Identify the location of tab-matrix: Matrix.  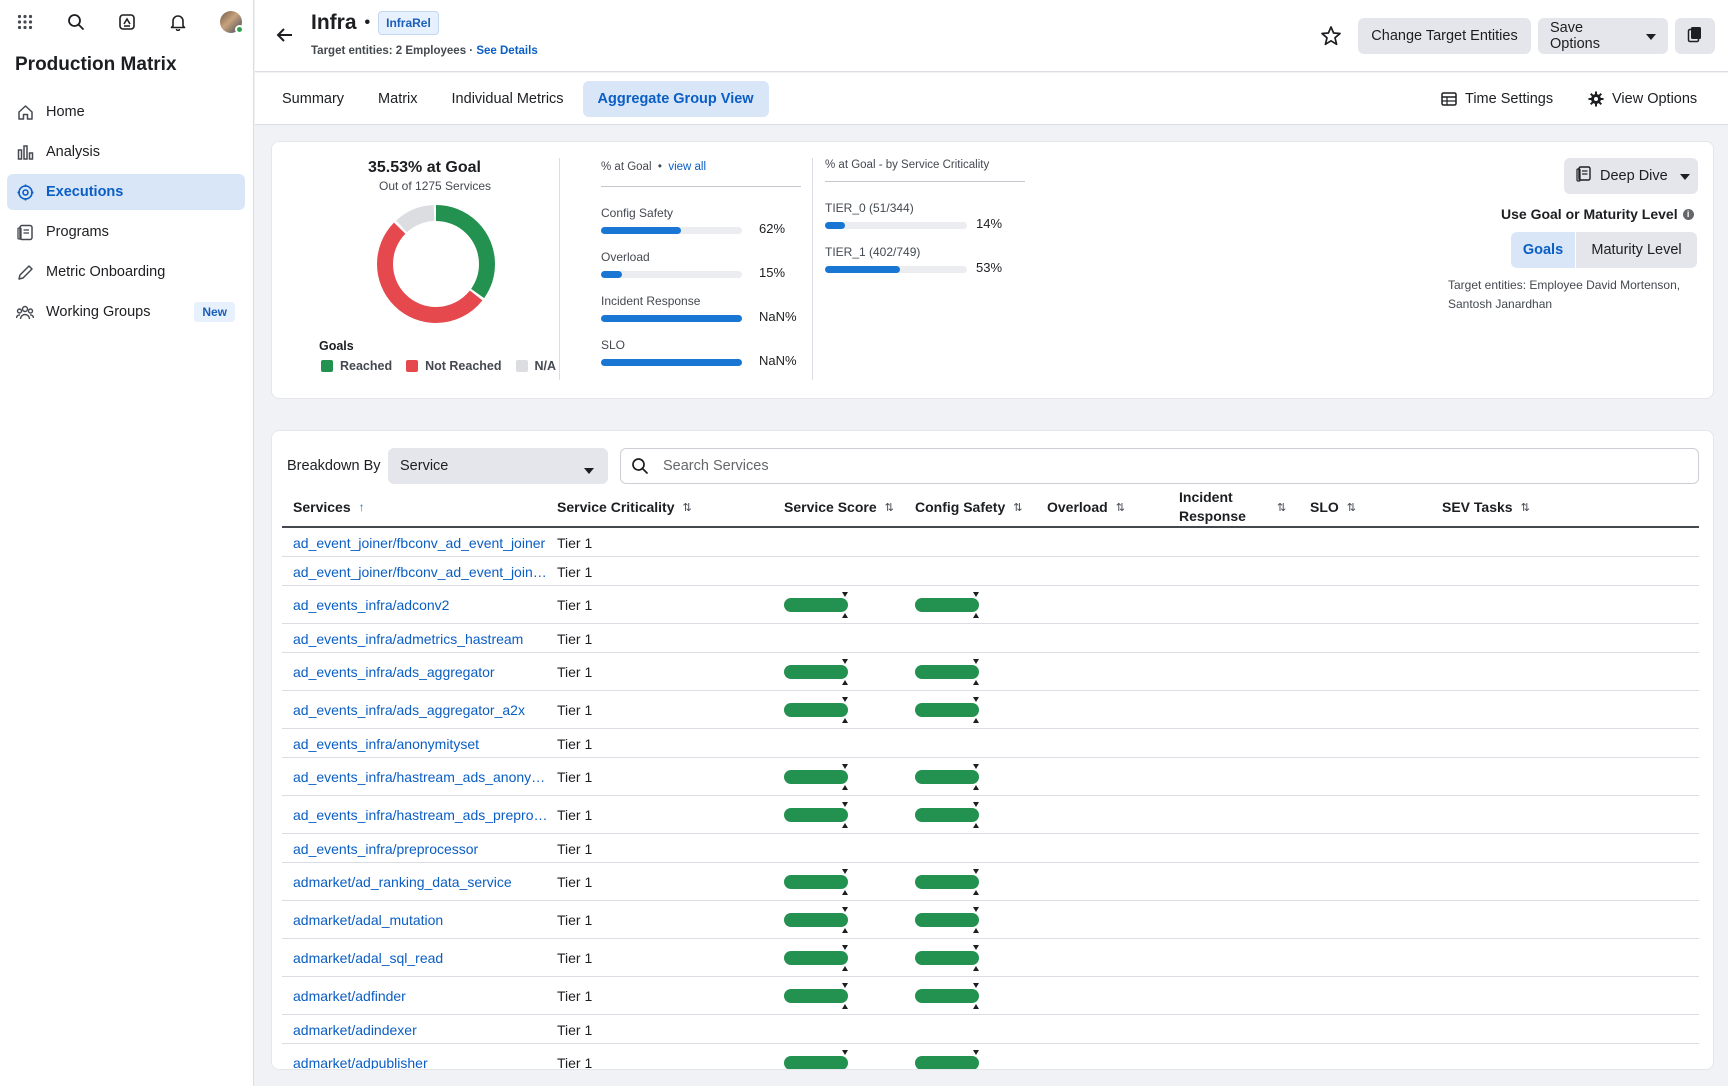
(397, 99).